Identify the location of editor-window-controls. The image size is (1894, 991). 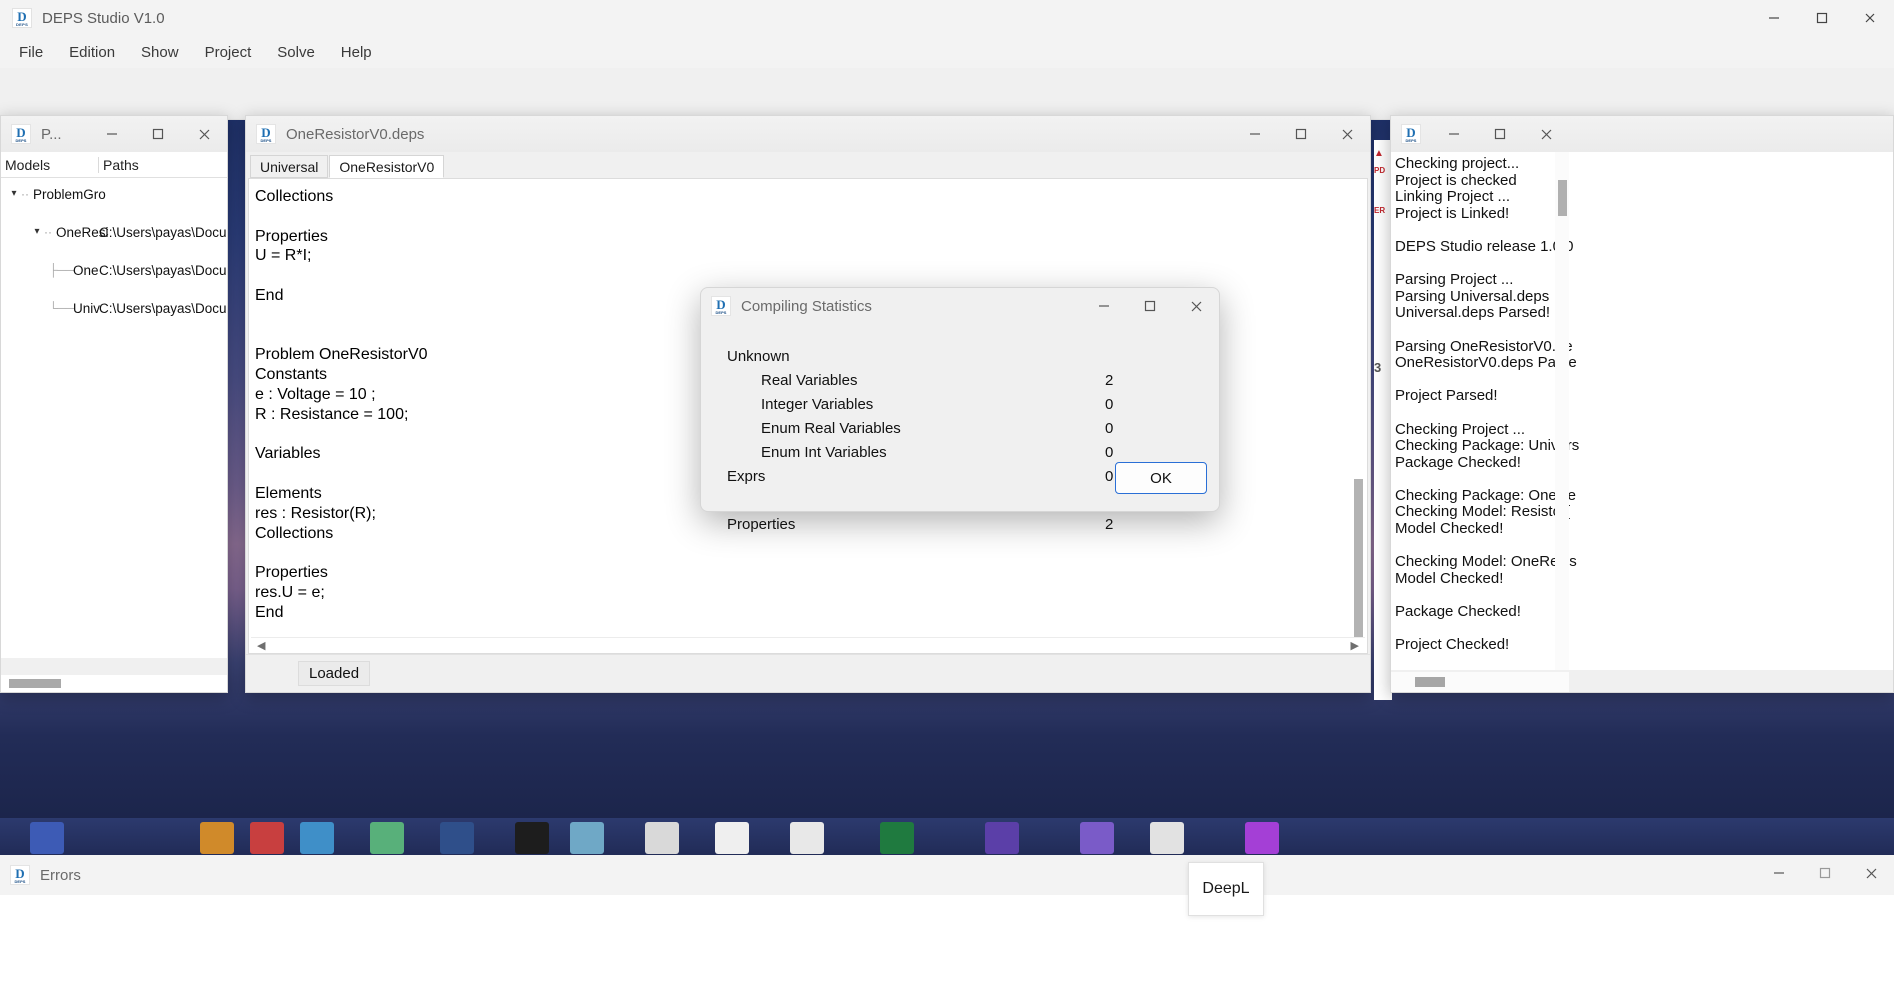
(1301, 134).